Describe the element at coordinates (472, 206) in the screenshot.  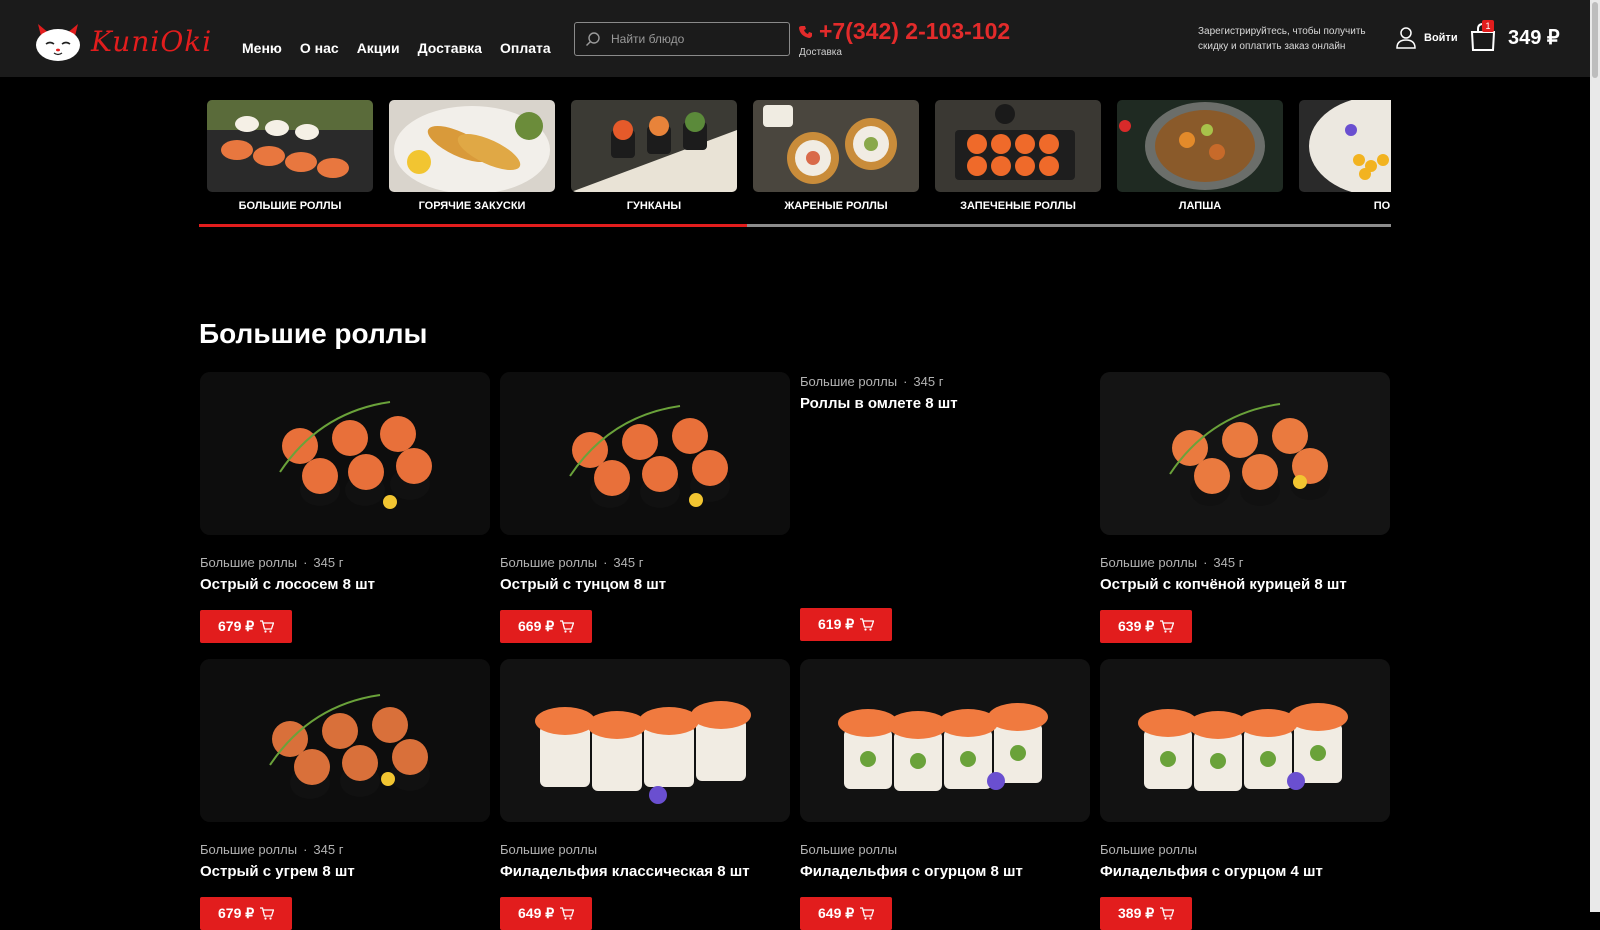
I see `category-label: ГОРЯЧИЕ ЗАКУСКИ` at that location.